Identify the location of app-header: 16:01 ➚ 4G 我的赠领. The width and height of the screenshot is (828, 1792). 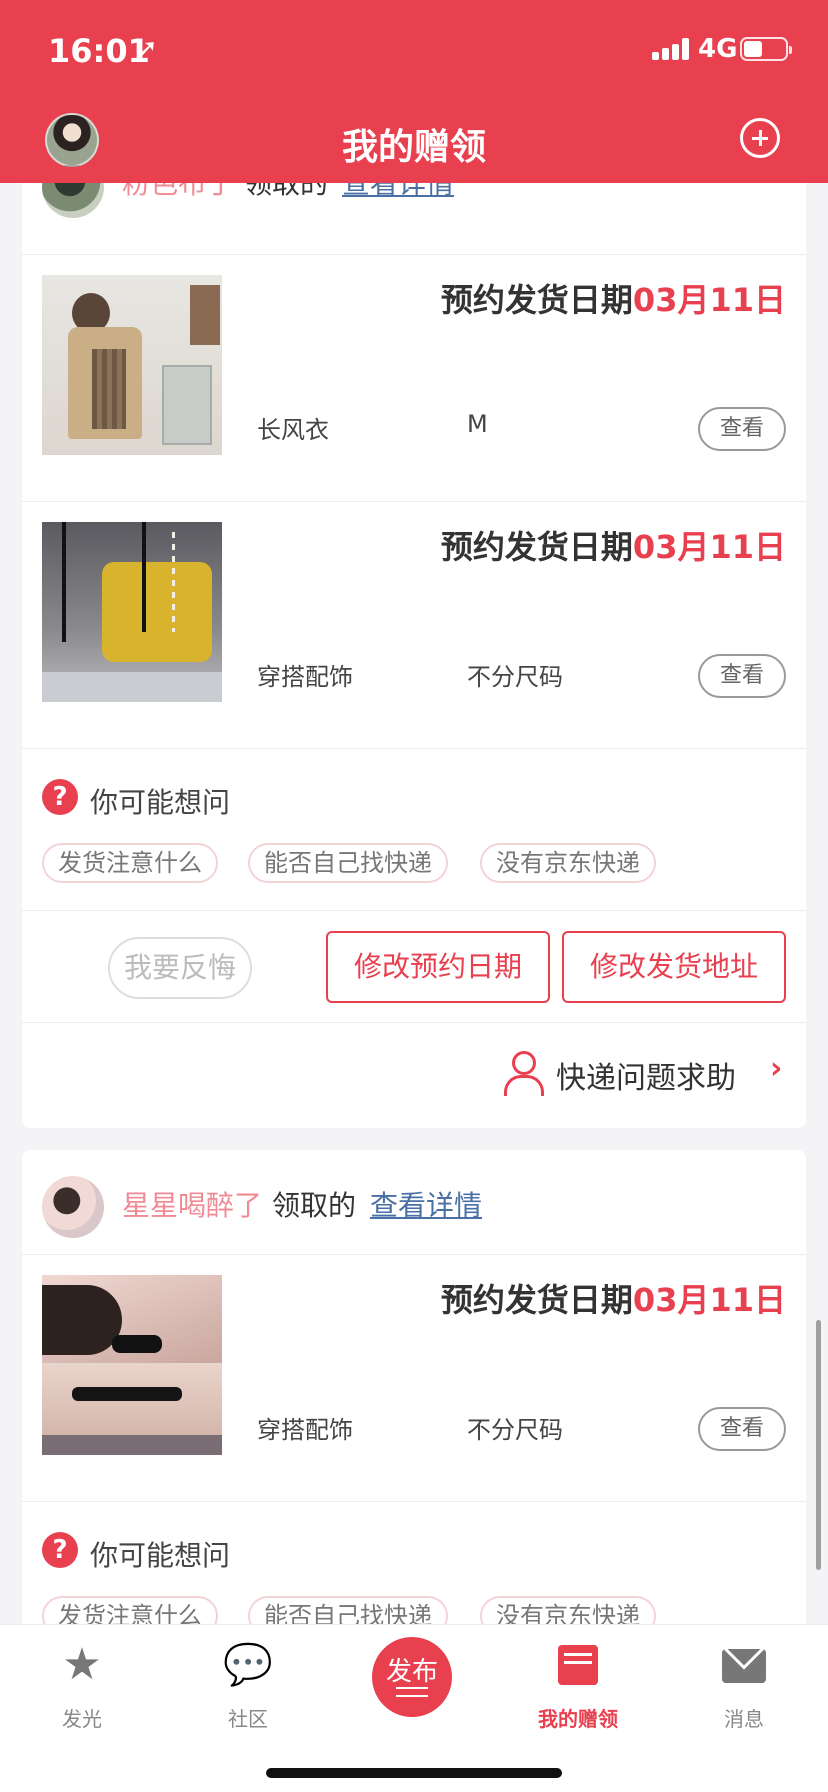
(414, 91).